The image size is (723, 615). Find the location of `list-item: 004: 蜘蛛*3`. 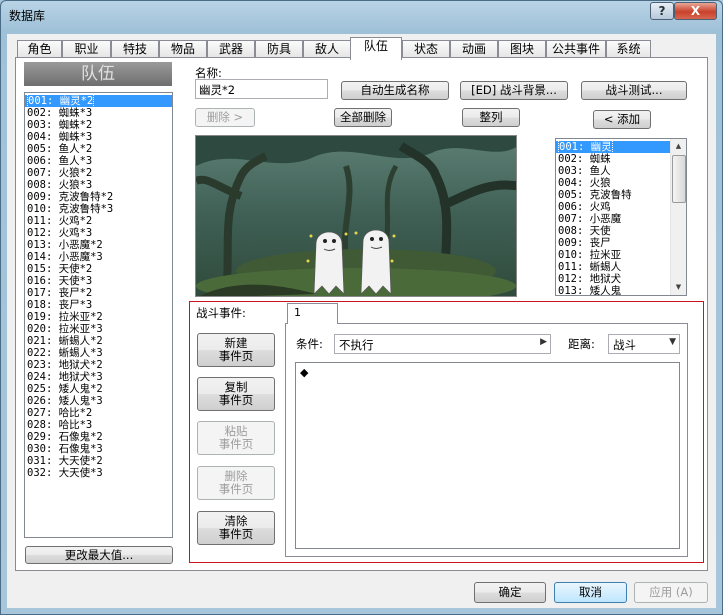

list-item: 004: 蜘蛛*3 is located at coordinates (98, 137).